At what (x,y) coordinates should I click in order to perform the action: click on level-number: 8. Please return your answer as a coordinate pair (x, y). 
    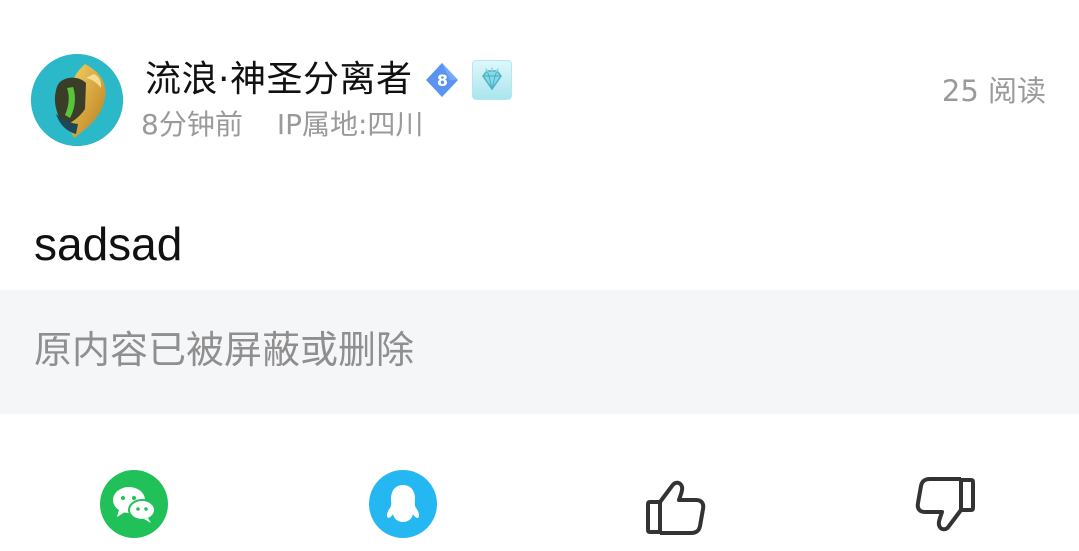
    Looking at the image, I should click on (442, 80).